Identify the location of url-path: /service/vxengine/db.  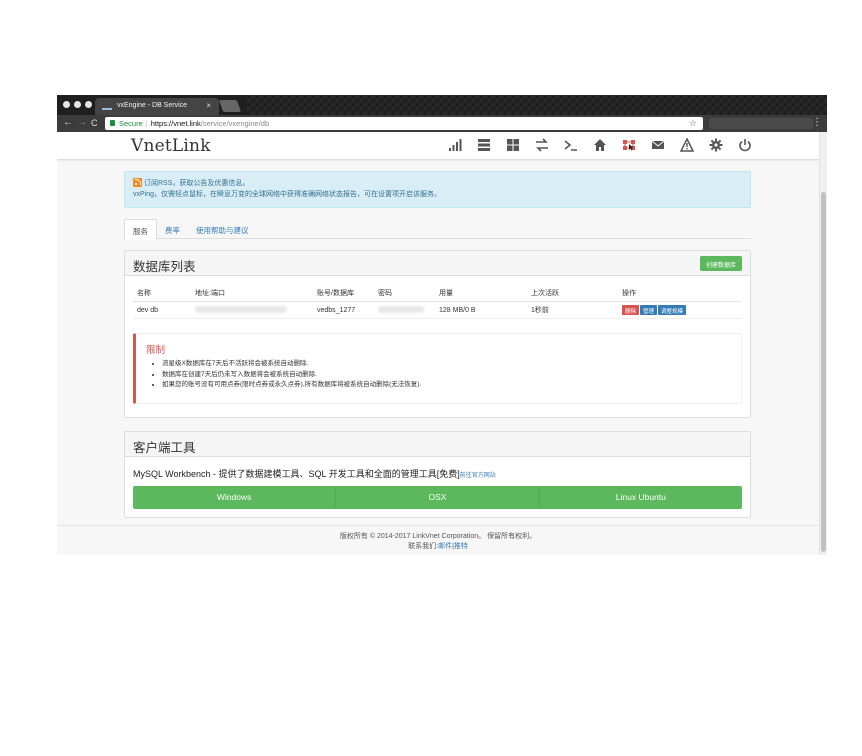
(235, 123).